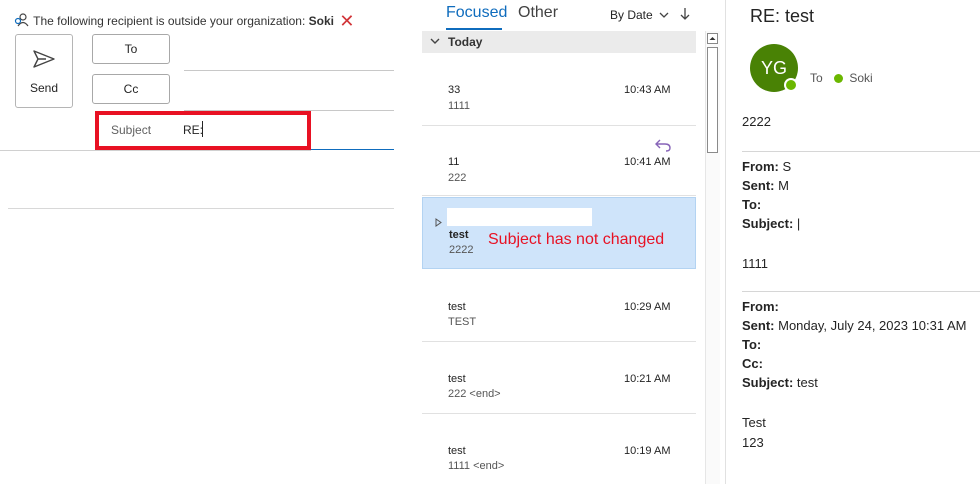 The image size is (980, 484). Describe the element at coordinates (131, 130) in the screenshot. I see `subject-label: Subject` at that location.